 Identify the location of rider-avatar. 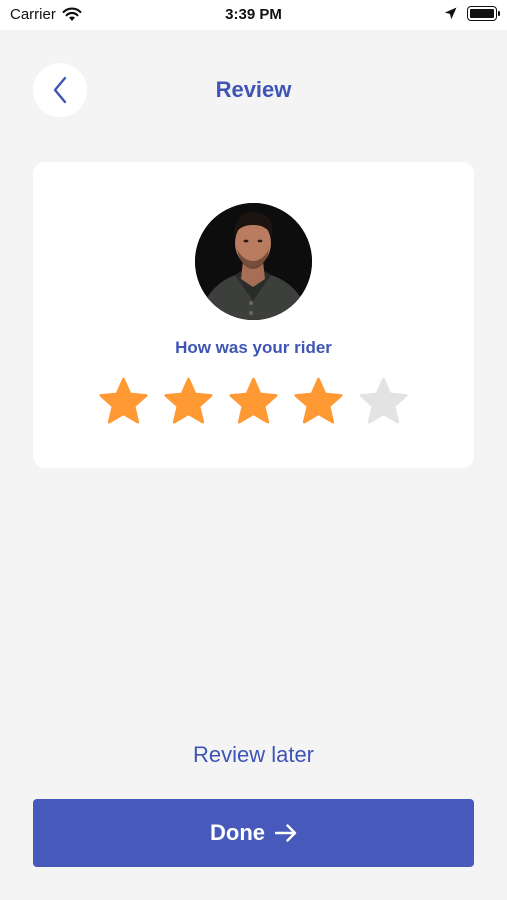
(253, 261).